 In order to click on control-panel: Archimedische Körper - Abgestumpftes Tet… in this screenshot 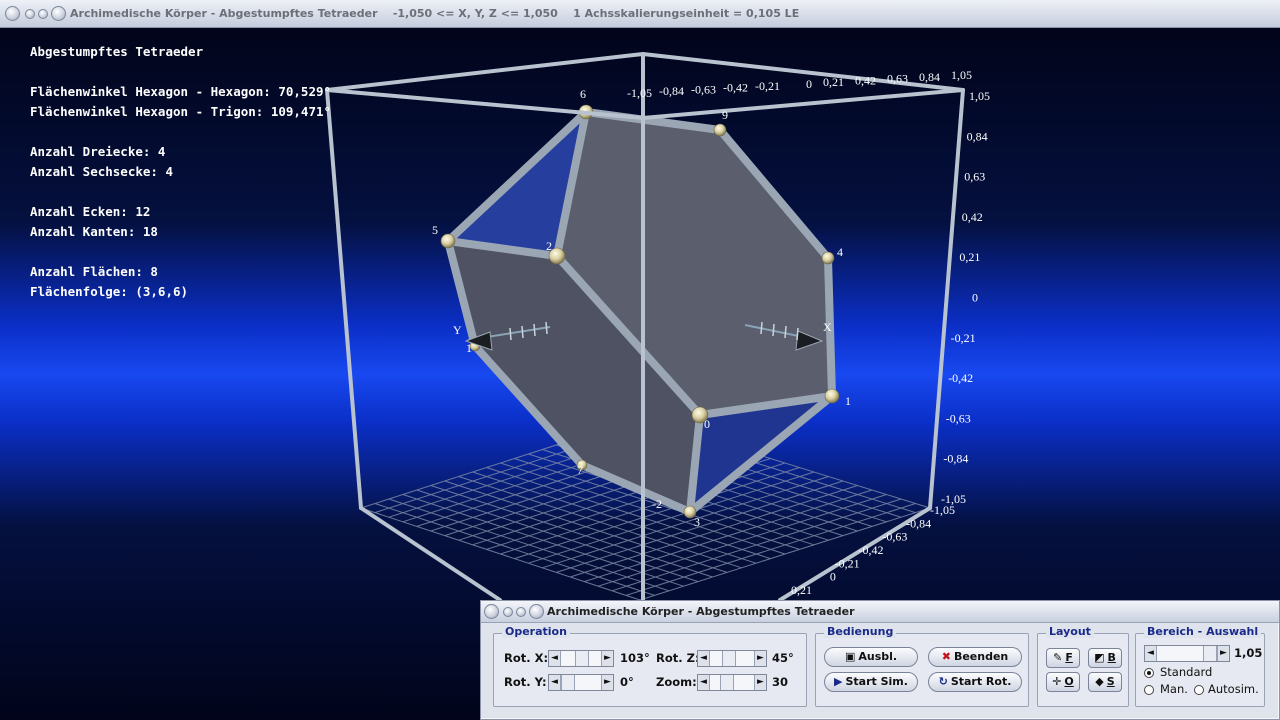, I will do `click(880, 660)`.